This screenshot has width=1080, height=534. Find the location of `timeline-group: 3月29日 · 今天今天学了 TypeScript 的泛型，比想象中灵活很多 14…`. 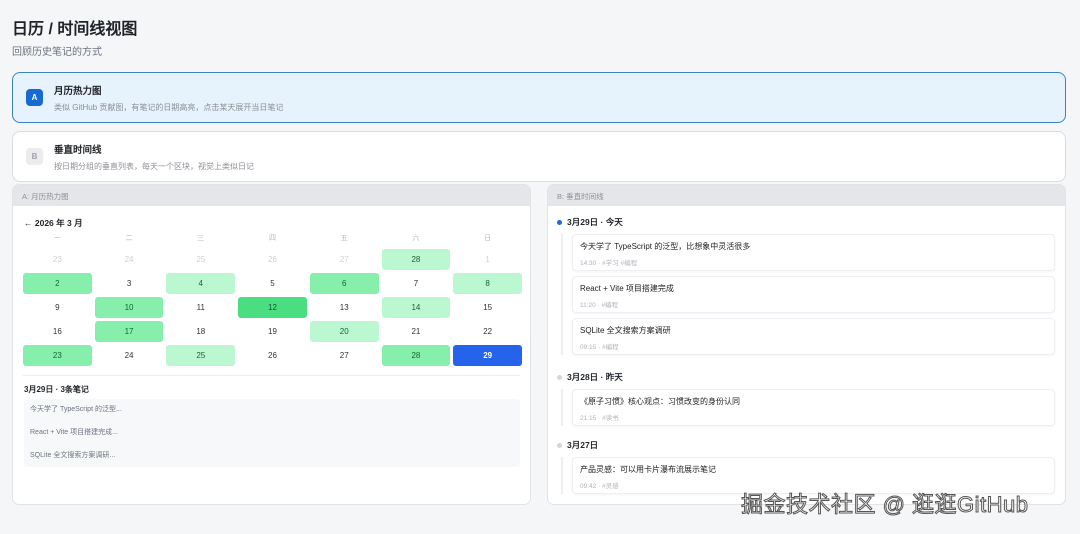

timeline-group: 3月29日 · 今天今天学了 TypeScript 的泛型，比想象中灵活很多 14… is located at coordinates (806, 287).